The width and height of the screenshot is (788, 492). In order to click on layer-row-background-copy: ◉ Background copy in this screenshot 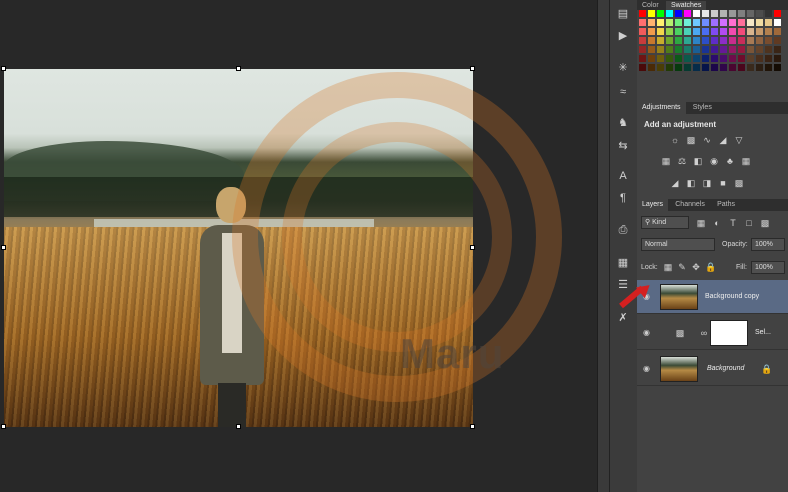, I will do `click(712, 297)`.